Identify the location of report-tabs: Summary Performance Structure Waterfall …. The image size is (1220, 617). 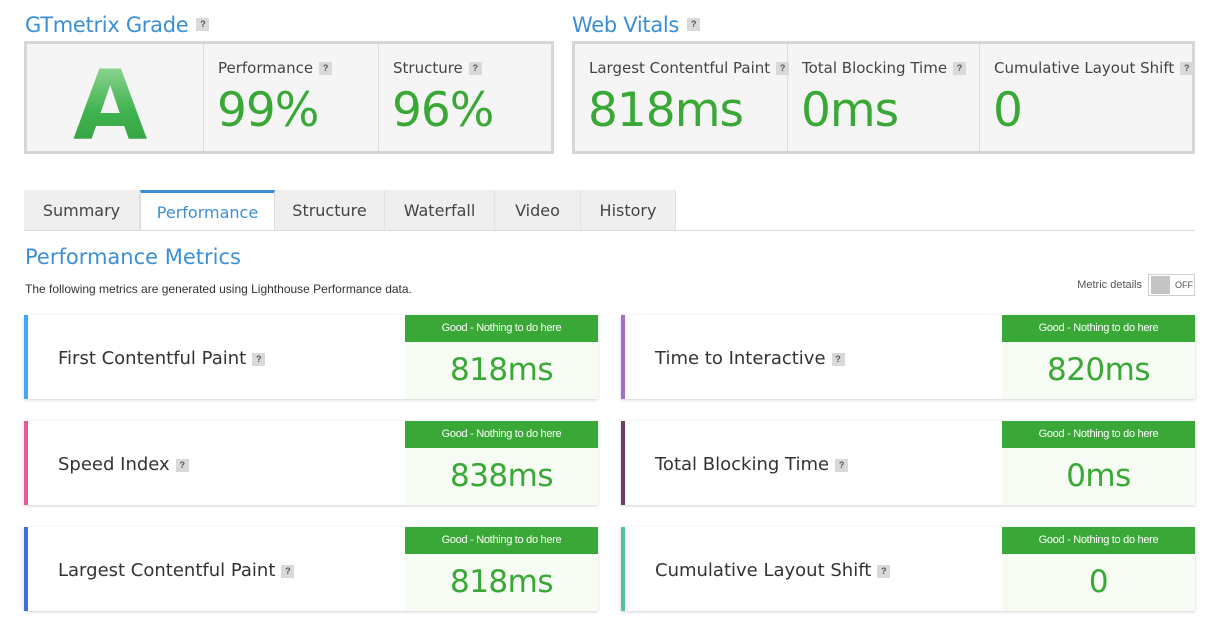
(350, 210).